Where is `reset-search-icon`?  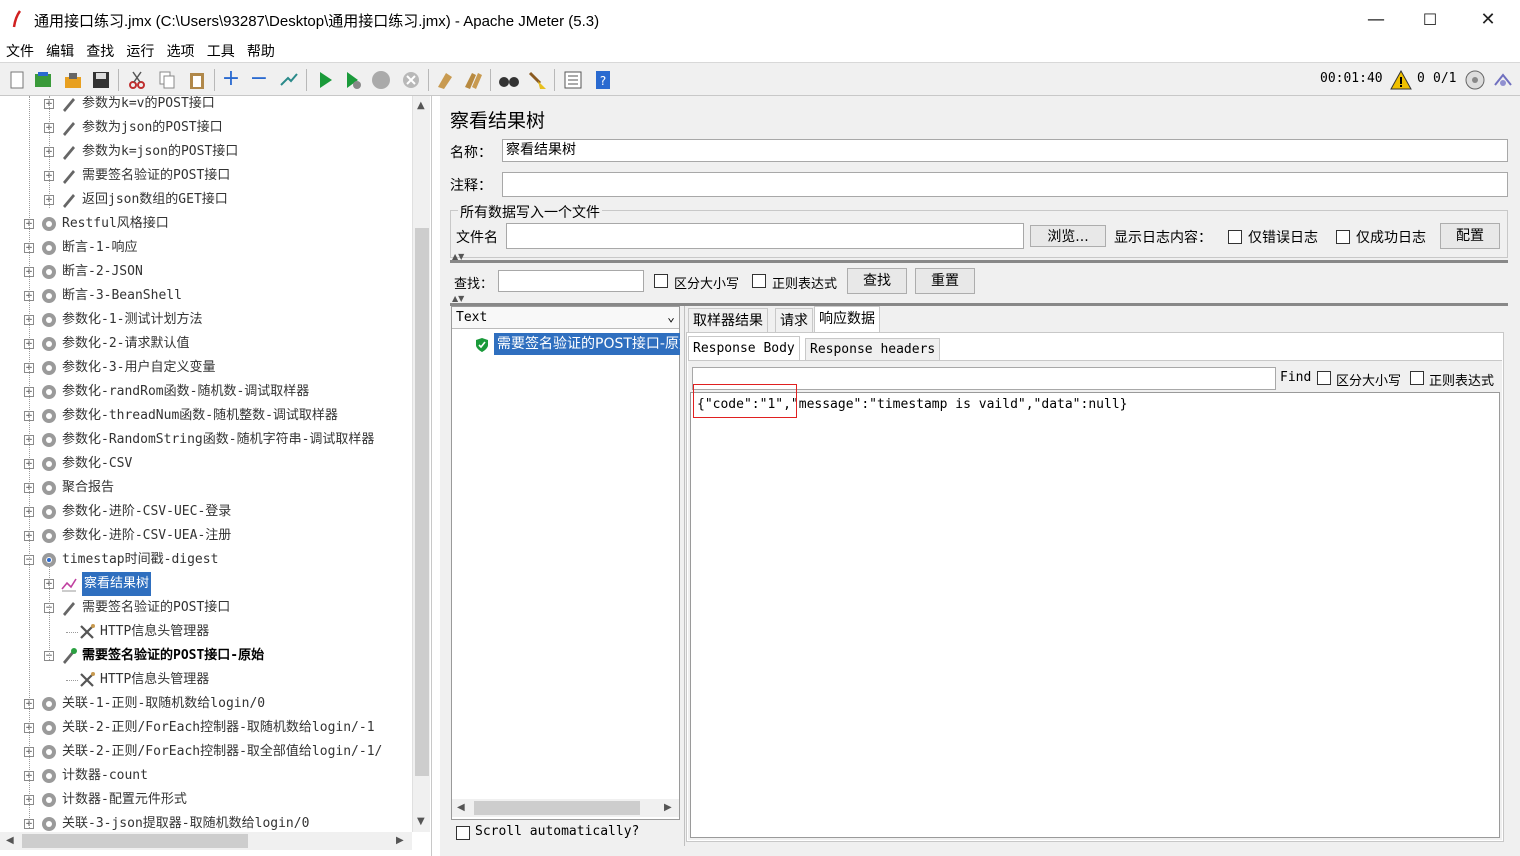
reset-search-icon is located at coordinates (537, 80).